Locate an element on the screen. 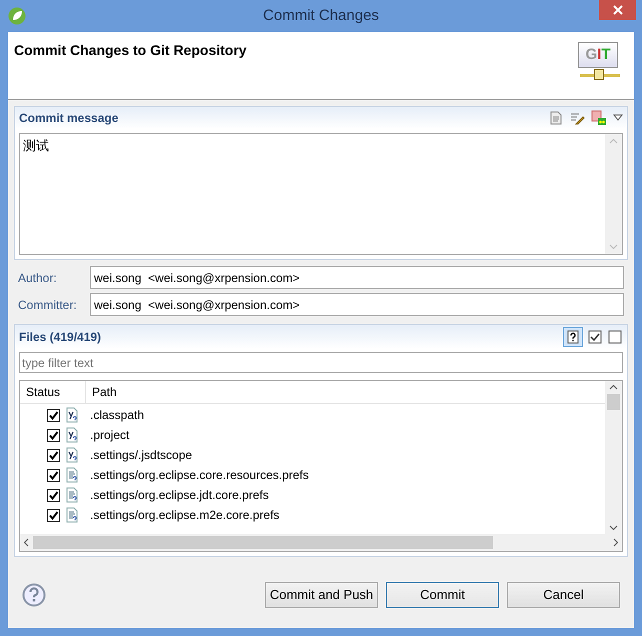  question-document-icon is located at coordinates (573, 337).